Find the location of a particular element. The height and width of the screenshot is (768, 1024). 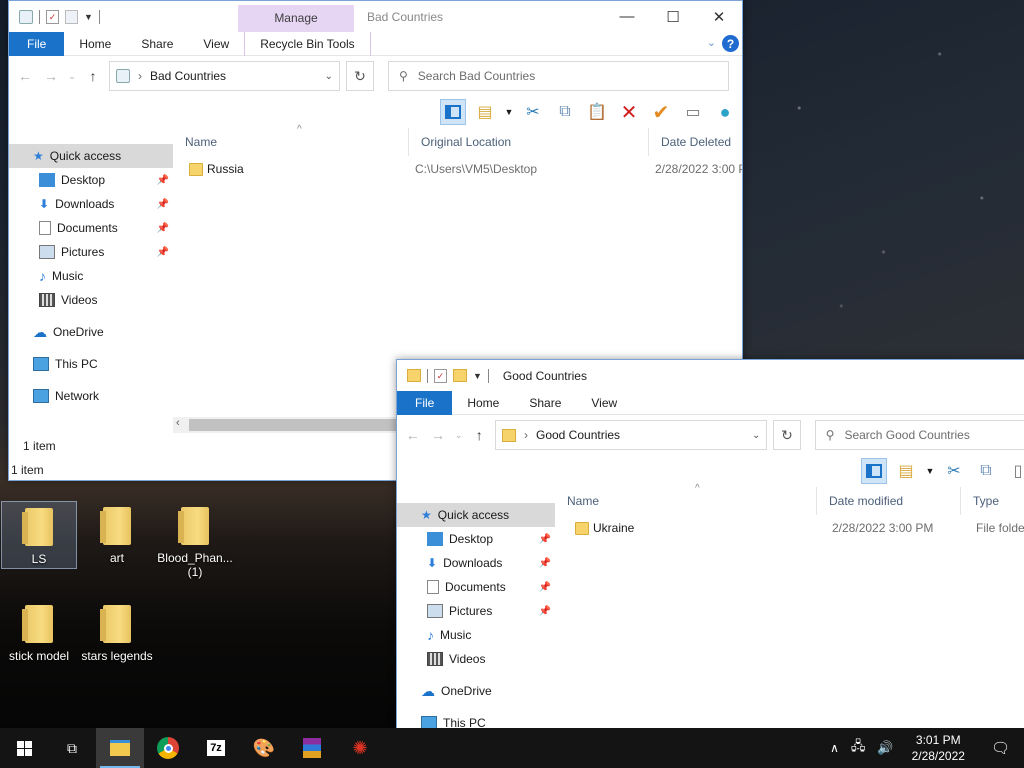

search-input: ⚲ Search Bad Countries is located at coordinates (558, 76).